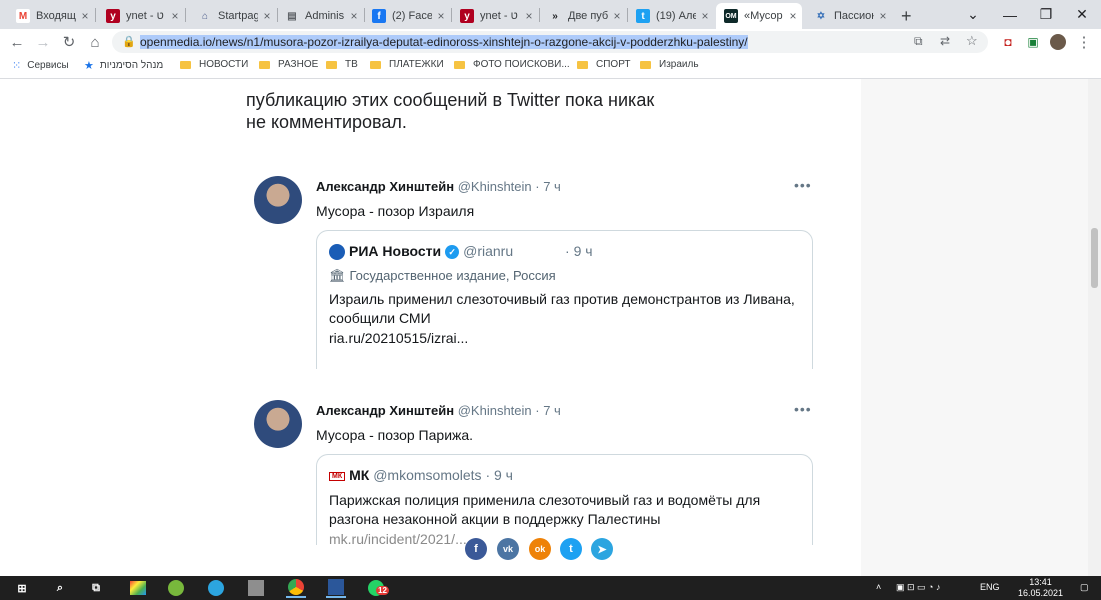 Image resolution: width=1101 pixels, height=600 pixels. I want to click on tab-label: (2) Faceb, so click(412, 16).